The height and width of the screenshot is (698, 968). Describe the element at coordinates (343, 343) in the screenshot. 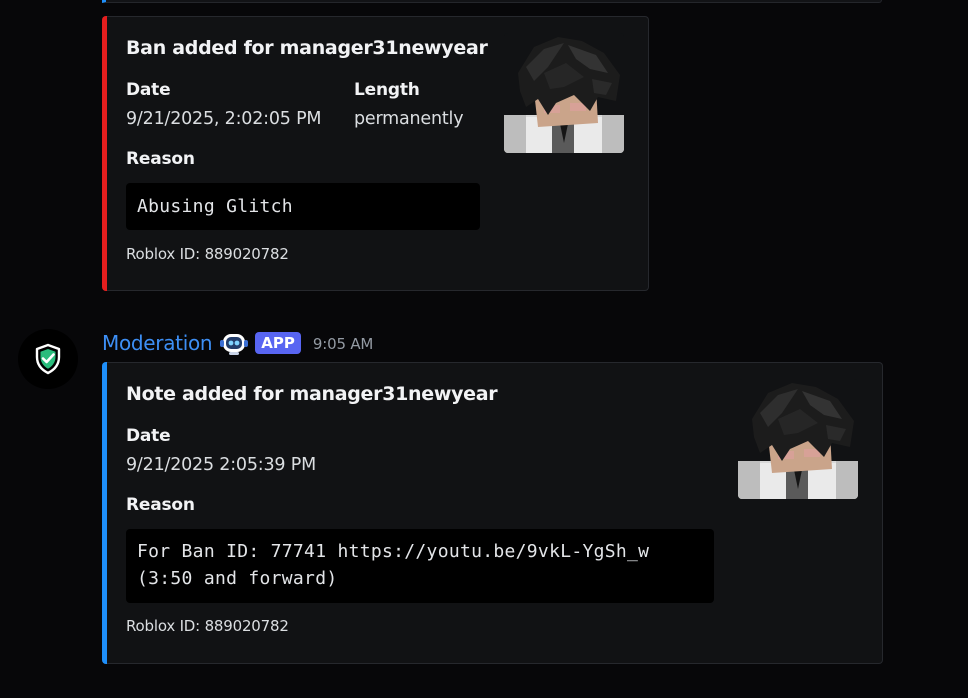

I see `message-timestamp: 9:05 AM` at that location.